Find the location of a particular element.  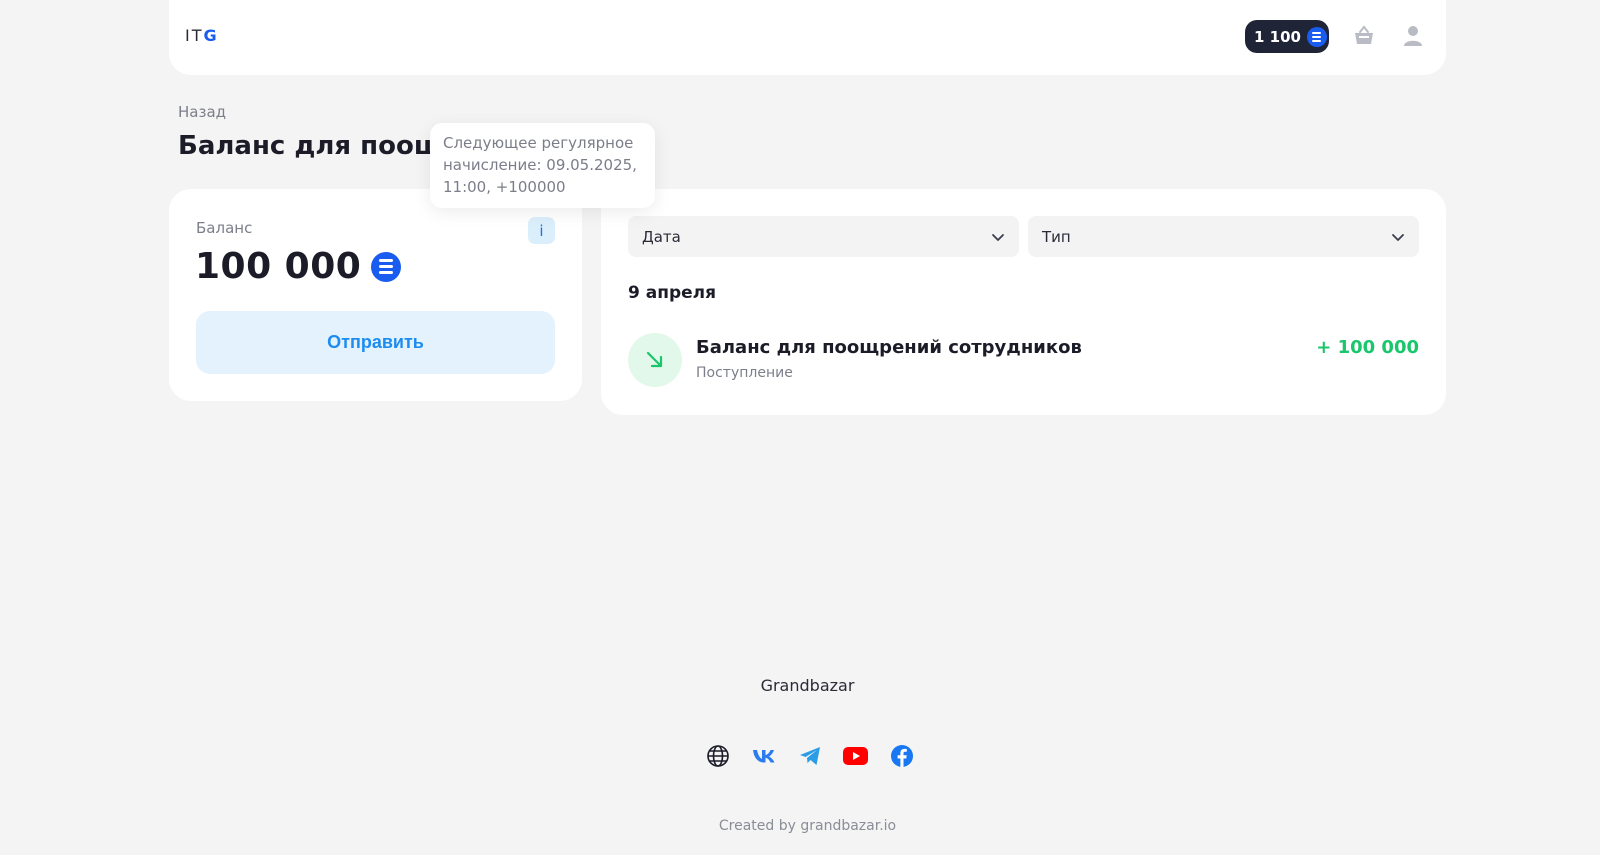

social-links is located at coordinates (809, 755).